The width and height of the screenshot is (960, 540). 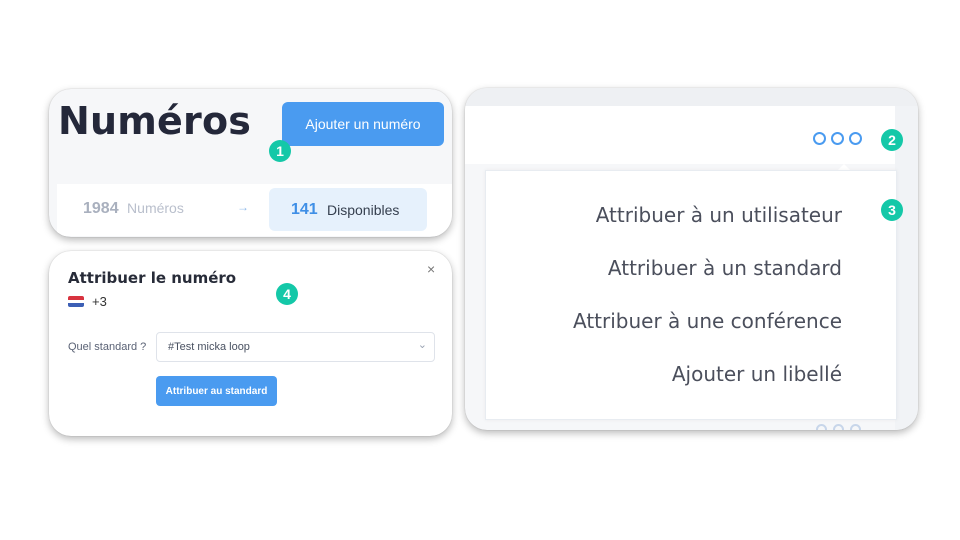 What do you see at coordinates (155, 208) in the screenshot?
I see `total-label: Numéros` at bounding box center [155, 208].